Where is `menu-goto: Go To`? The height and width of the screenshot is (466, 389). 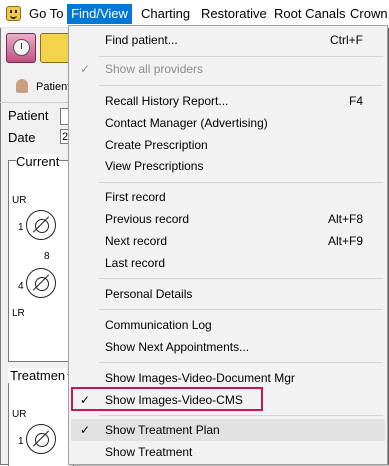
menu-goto: Go To is located at coordinates (46, 14).